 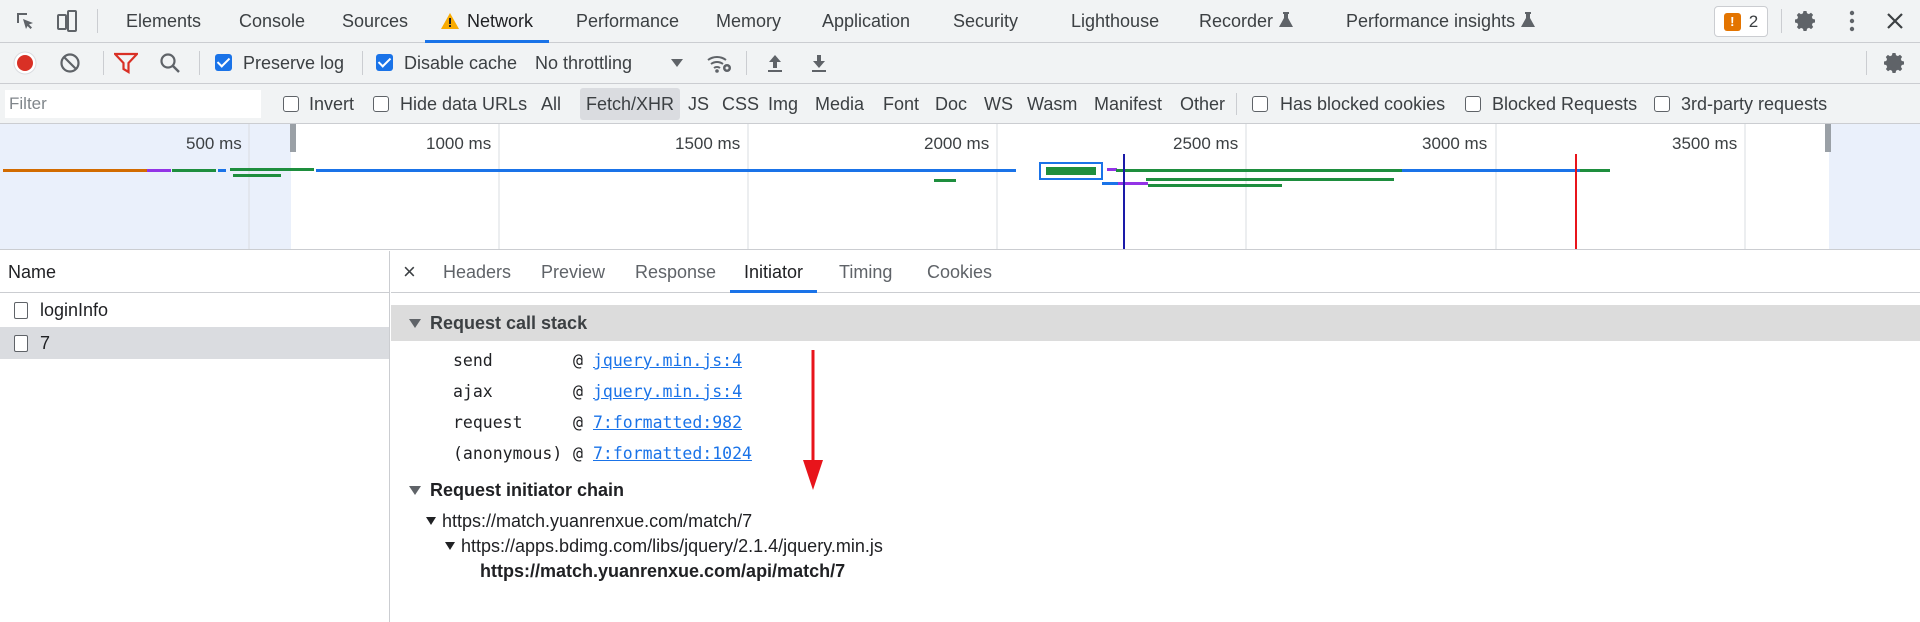 I want to click on tab-network: Network, so click(x=487, y=22).